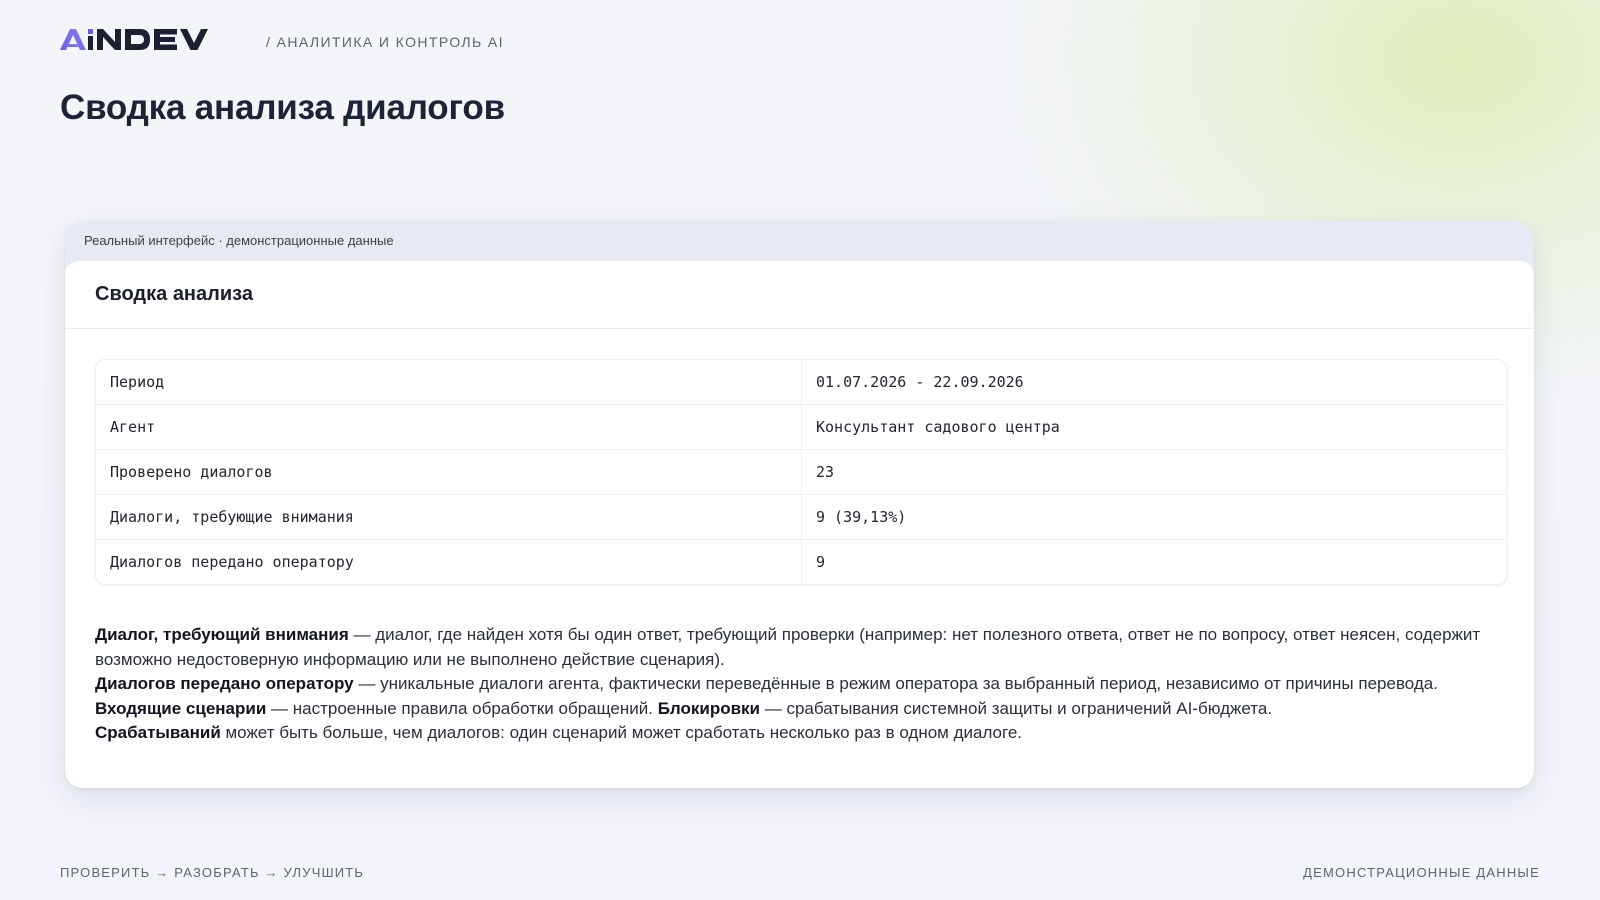 Image resolution: width=1600 pixels, height=900 pixels. I want to click on table-row: Диалоги, требующие внимания 9 (39,13%), so click(801, 516).